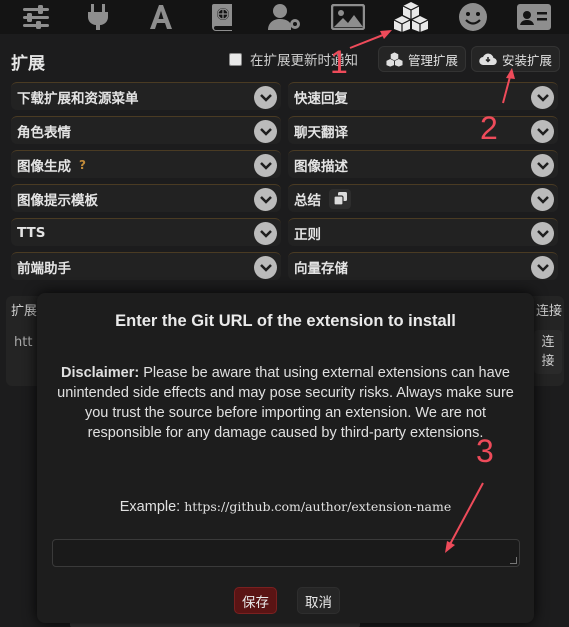 This screenshot has width=569, height=627. Describe the element at coordinates (321, 268) in the screenshot. I see `drawer-label: 向量存储` at that location.